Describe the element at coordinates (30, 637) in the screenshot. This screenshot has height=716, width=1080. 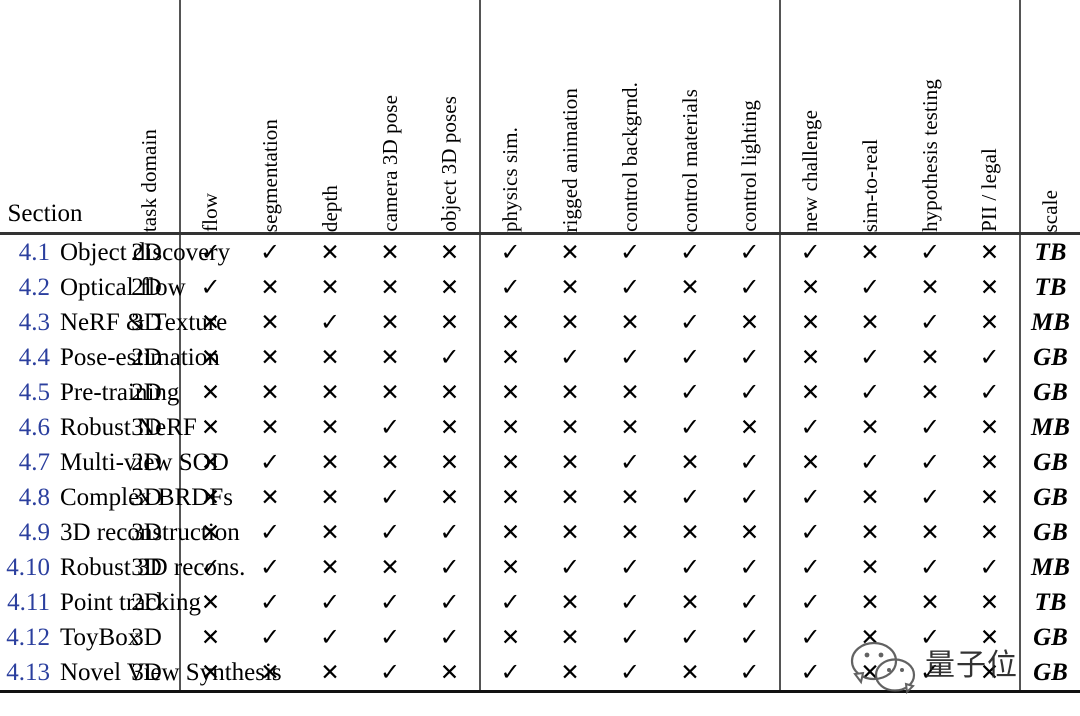
I see `row-section-number: 4.12` at that location.